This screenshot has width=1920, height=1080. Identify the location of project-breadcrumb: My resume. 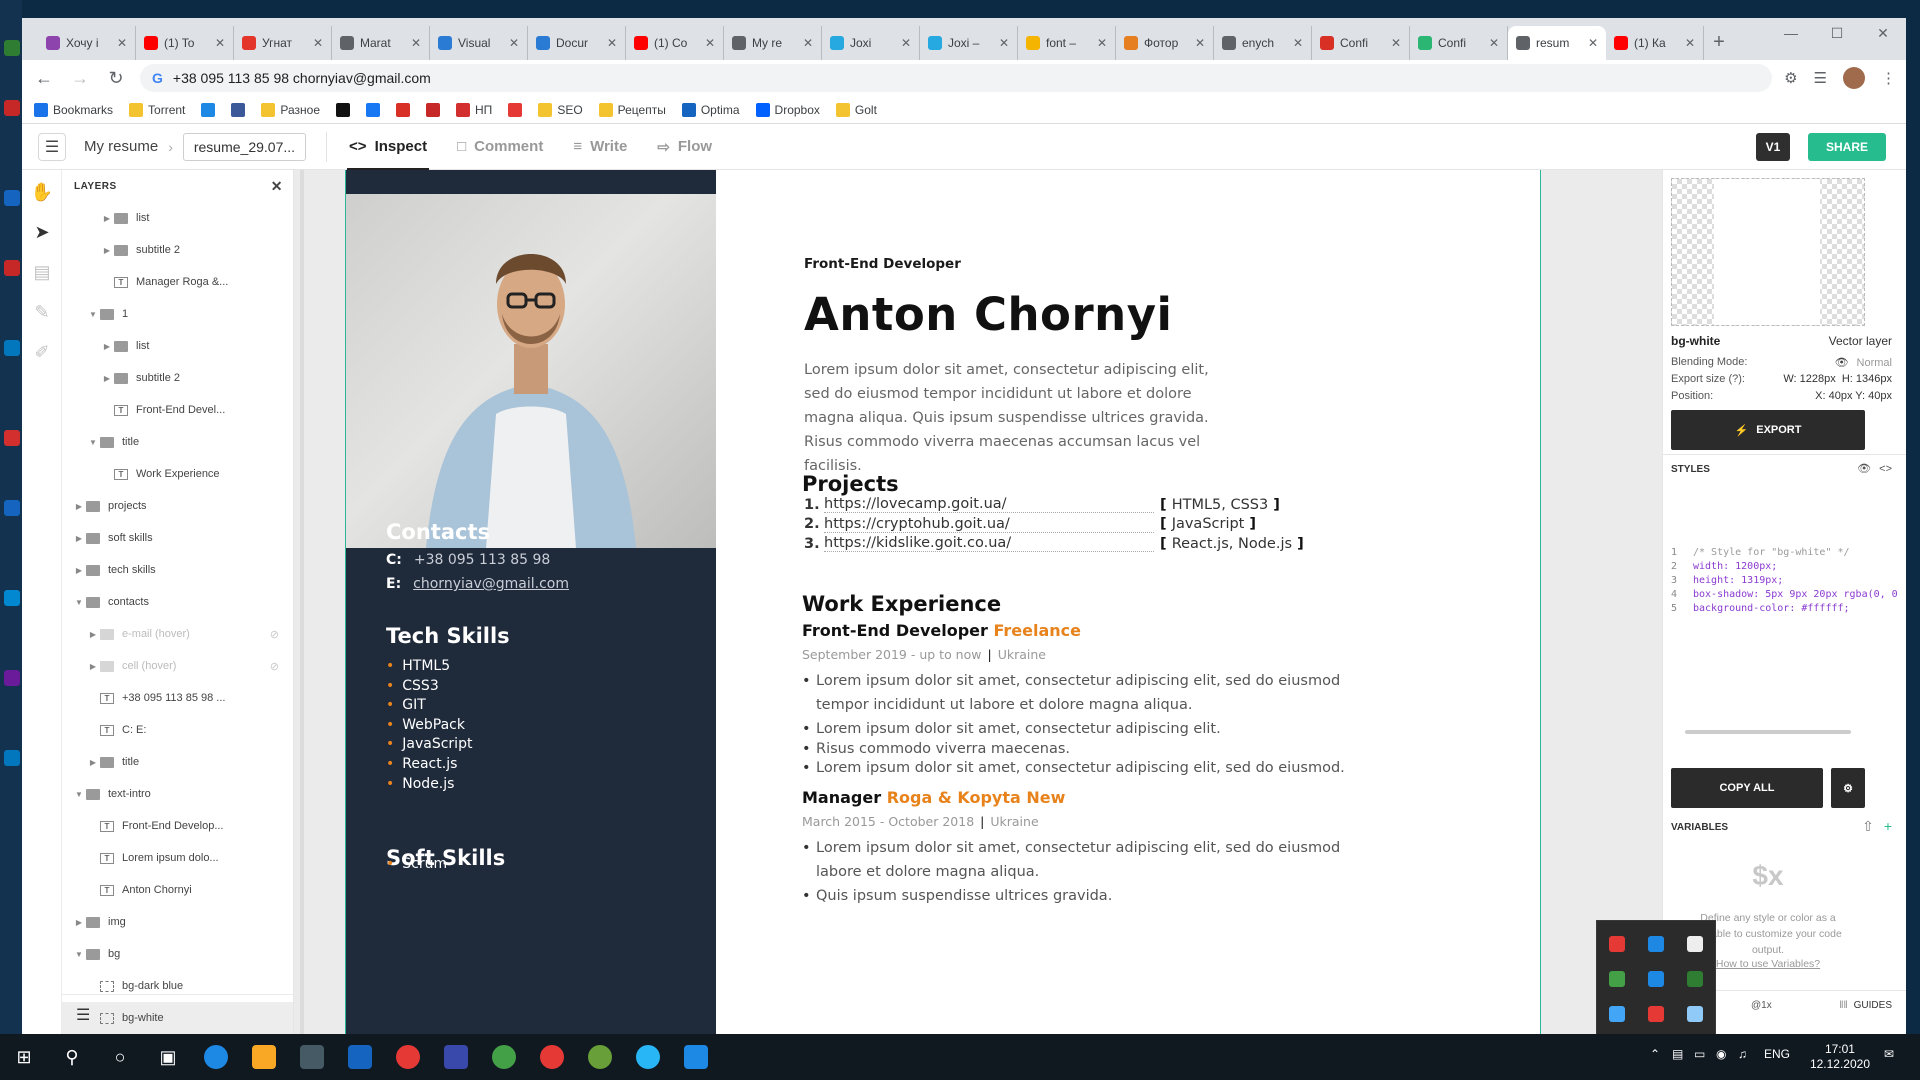
(121, 146).